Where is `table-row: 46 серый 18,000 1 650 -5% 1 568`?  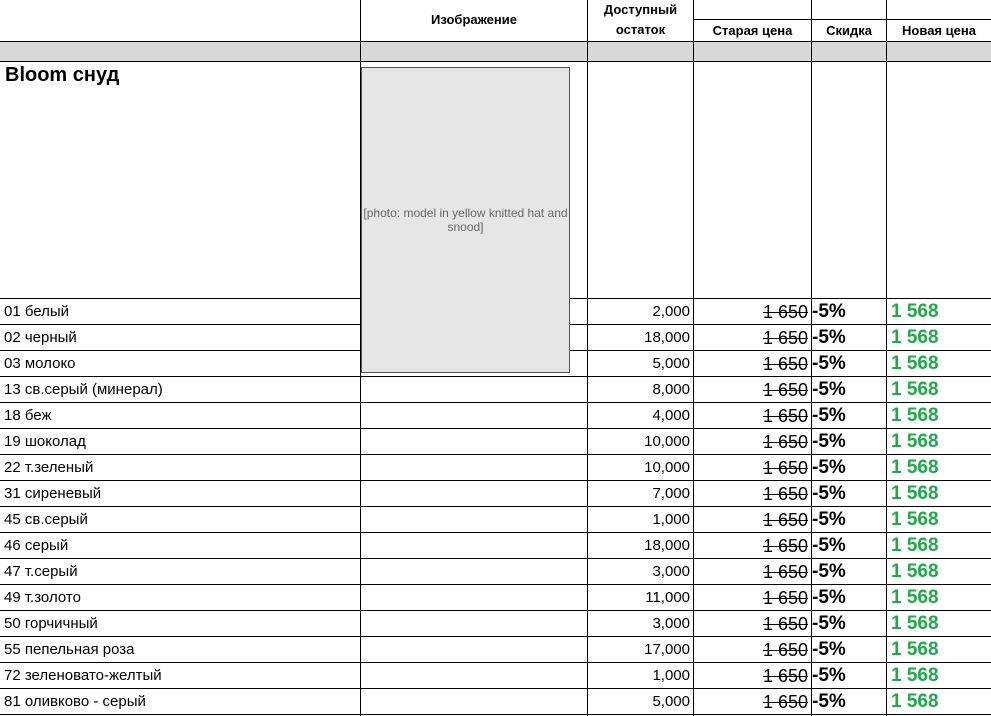 table-row: 46 серый 18,000 1 650 -5% 1 568 is located at coordinates (495, 546).